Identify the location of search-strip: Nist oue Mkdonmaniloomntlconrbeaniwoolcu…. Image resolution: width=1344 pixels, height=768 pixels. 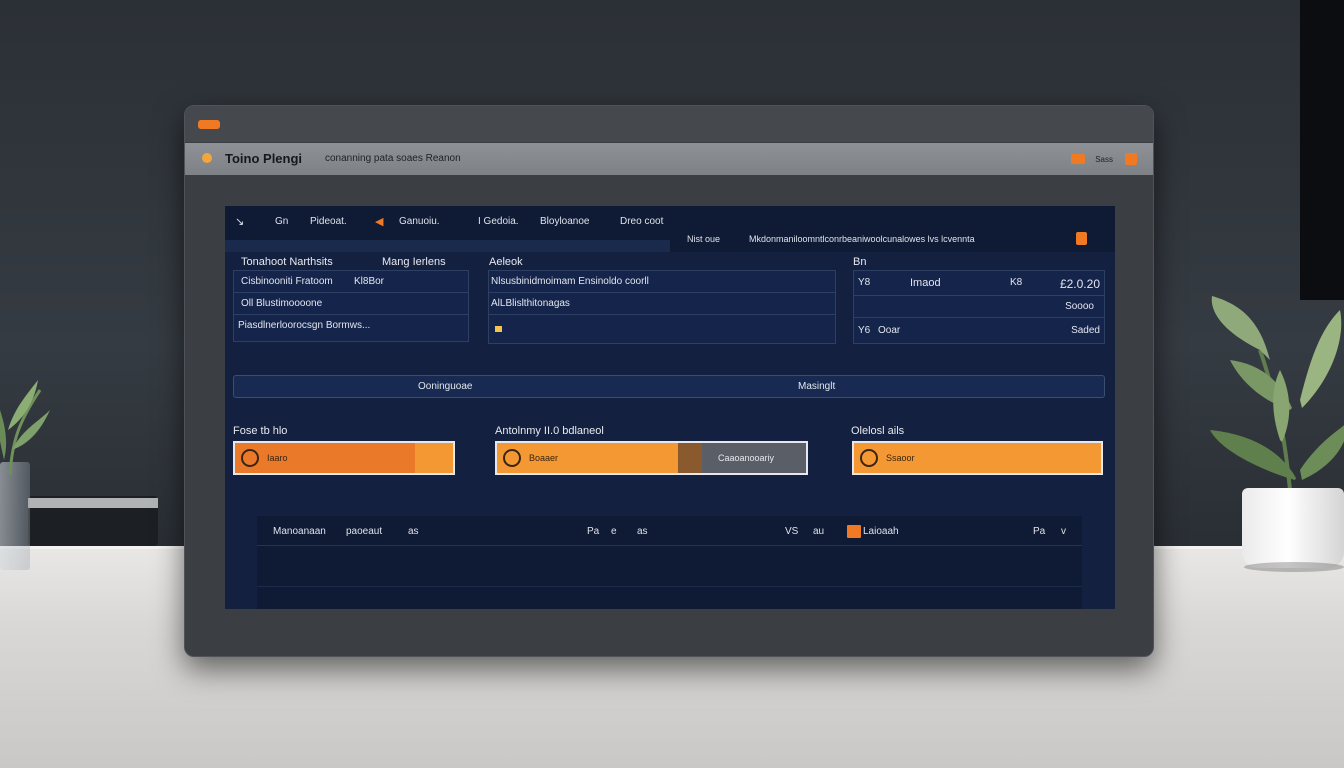
(880, 240).